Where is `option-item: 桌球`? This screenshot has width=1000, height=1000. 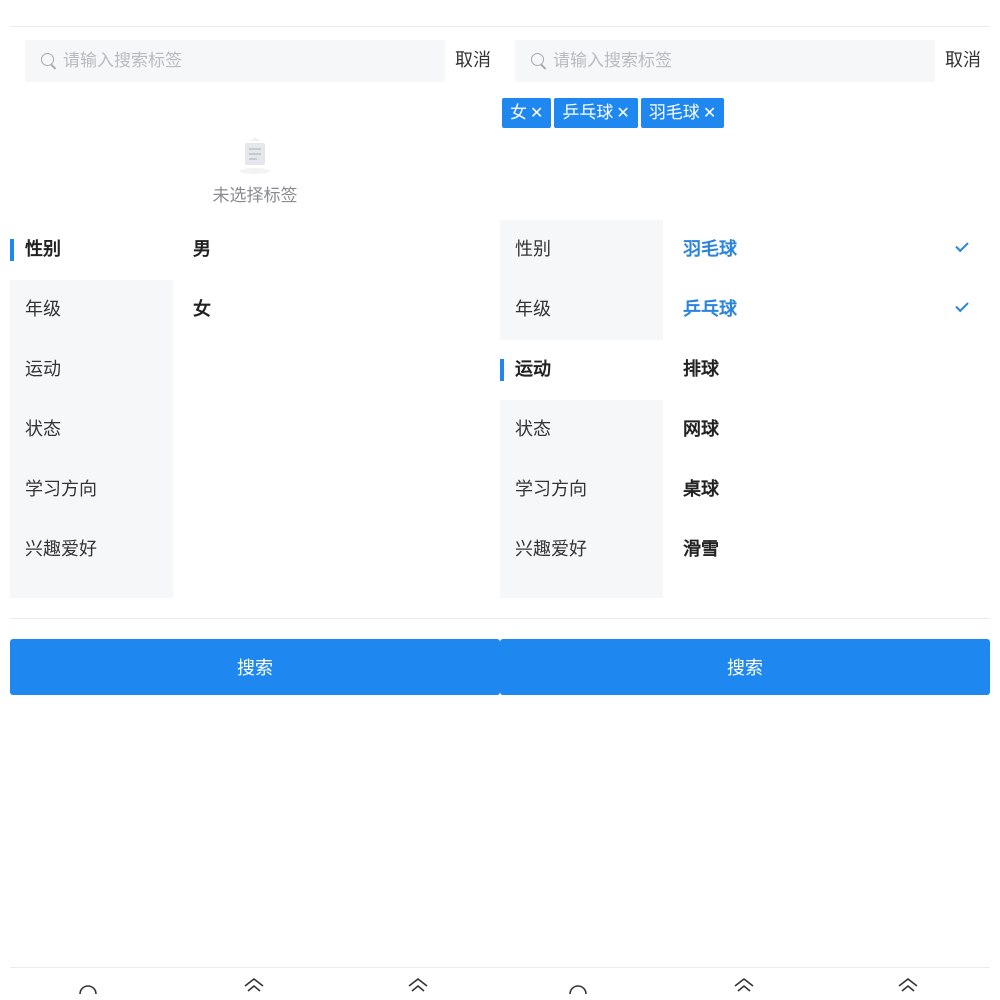 option-item: 桌球 is located at coordinates (826, 490).